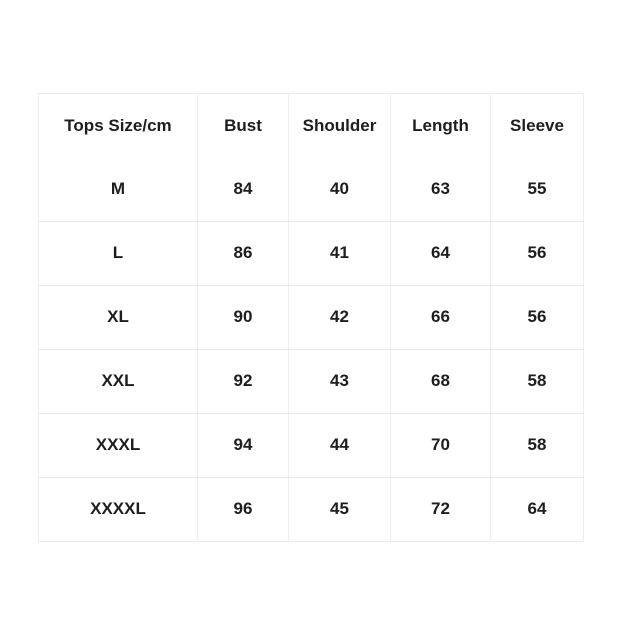  I want to click on cell-bust: 84, so click(243, 190).